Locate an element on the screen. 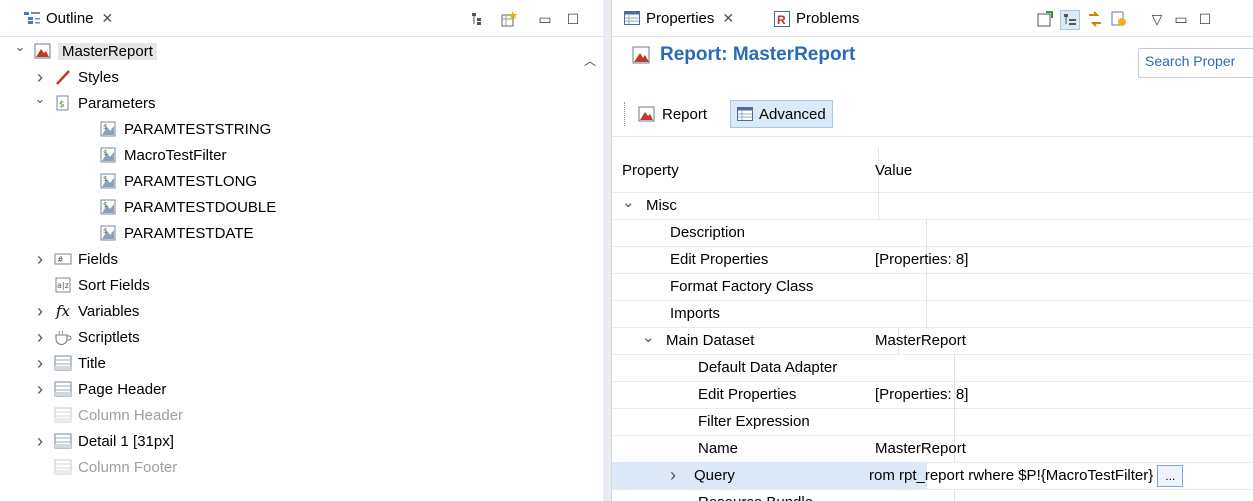 Image resolution: width=1253 pixels, height=501 pixels. property-row: Name MasterReport is located at coordinates (932, 449).